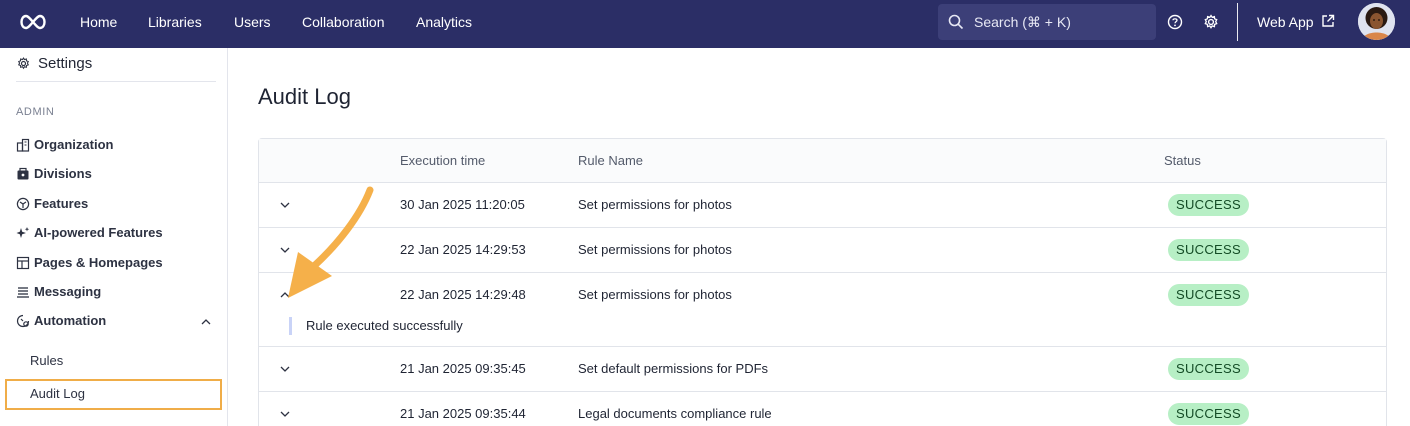 The image size is (1410, 426). I want to click on sparkle-icon, so click(23, 232).